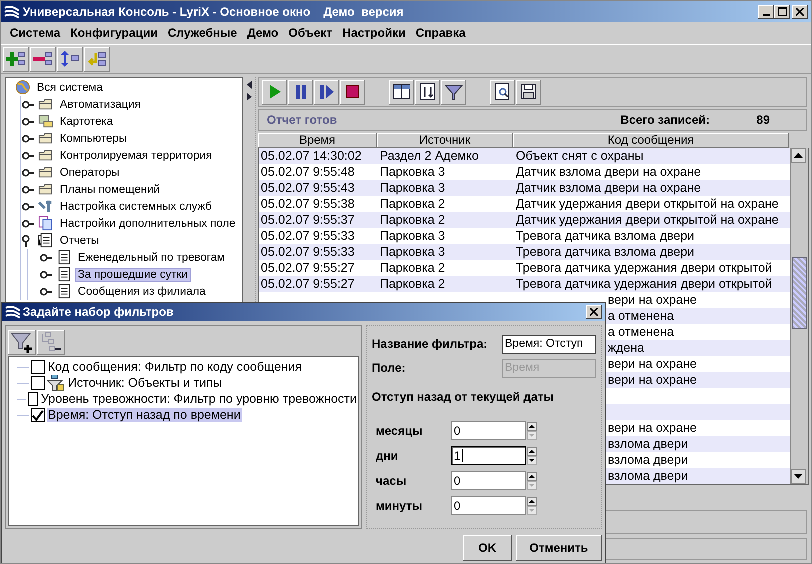 The image size is (812, 564). I want to click on scroll-down-icon, so click(798, 476).